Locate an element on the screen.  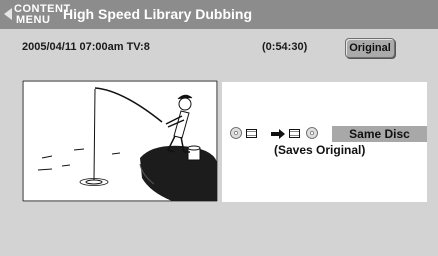
mode-description: (Saves Original) is located at coordinates (320, 150).